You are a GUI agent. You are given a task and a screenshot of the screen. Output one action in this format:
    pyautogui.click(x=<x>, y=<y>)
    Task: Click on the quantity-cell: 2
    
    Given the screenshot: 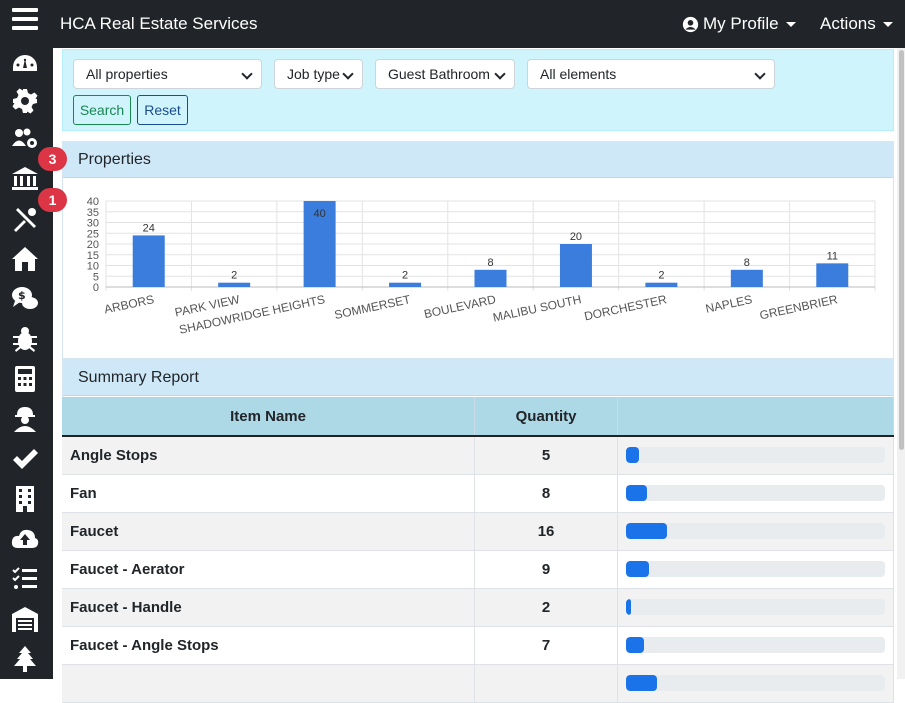 What is the action you would take?
    pyautogui.click(x=546, y=607)
    